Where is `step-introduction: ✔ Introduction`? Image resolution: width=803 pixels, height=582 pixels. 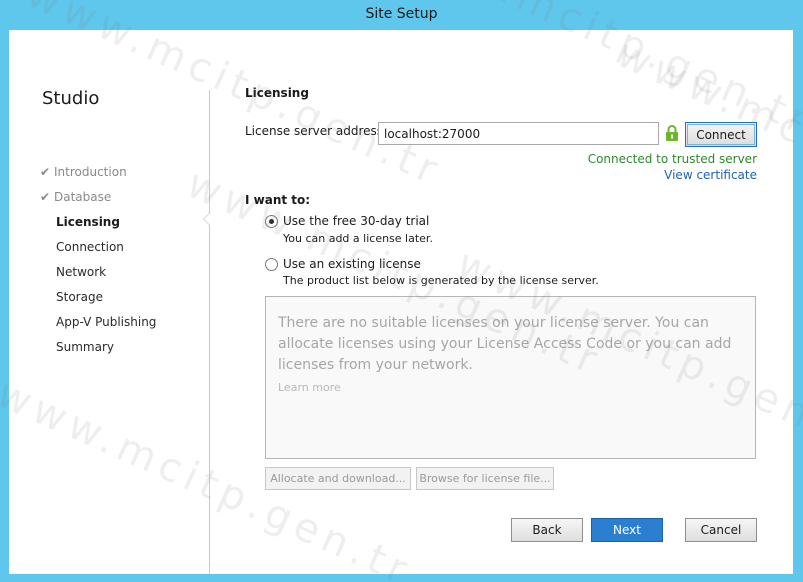 step-introduction: ✔ Introduction is located at coordinates (98, 175).